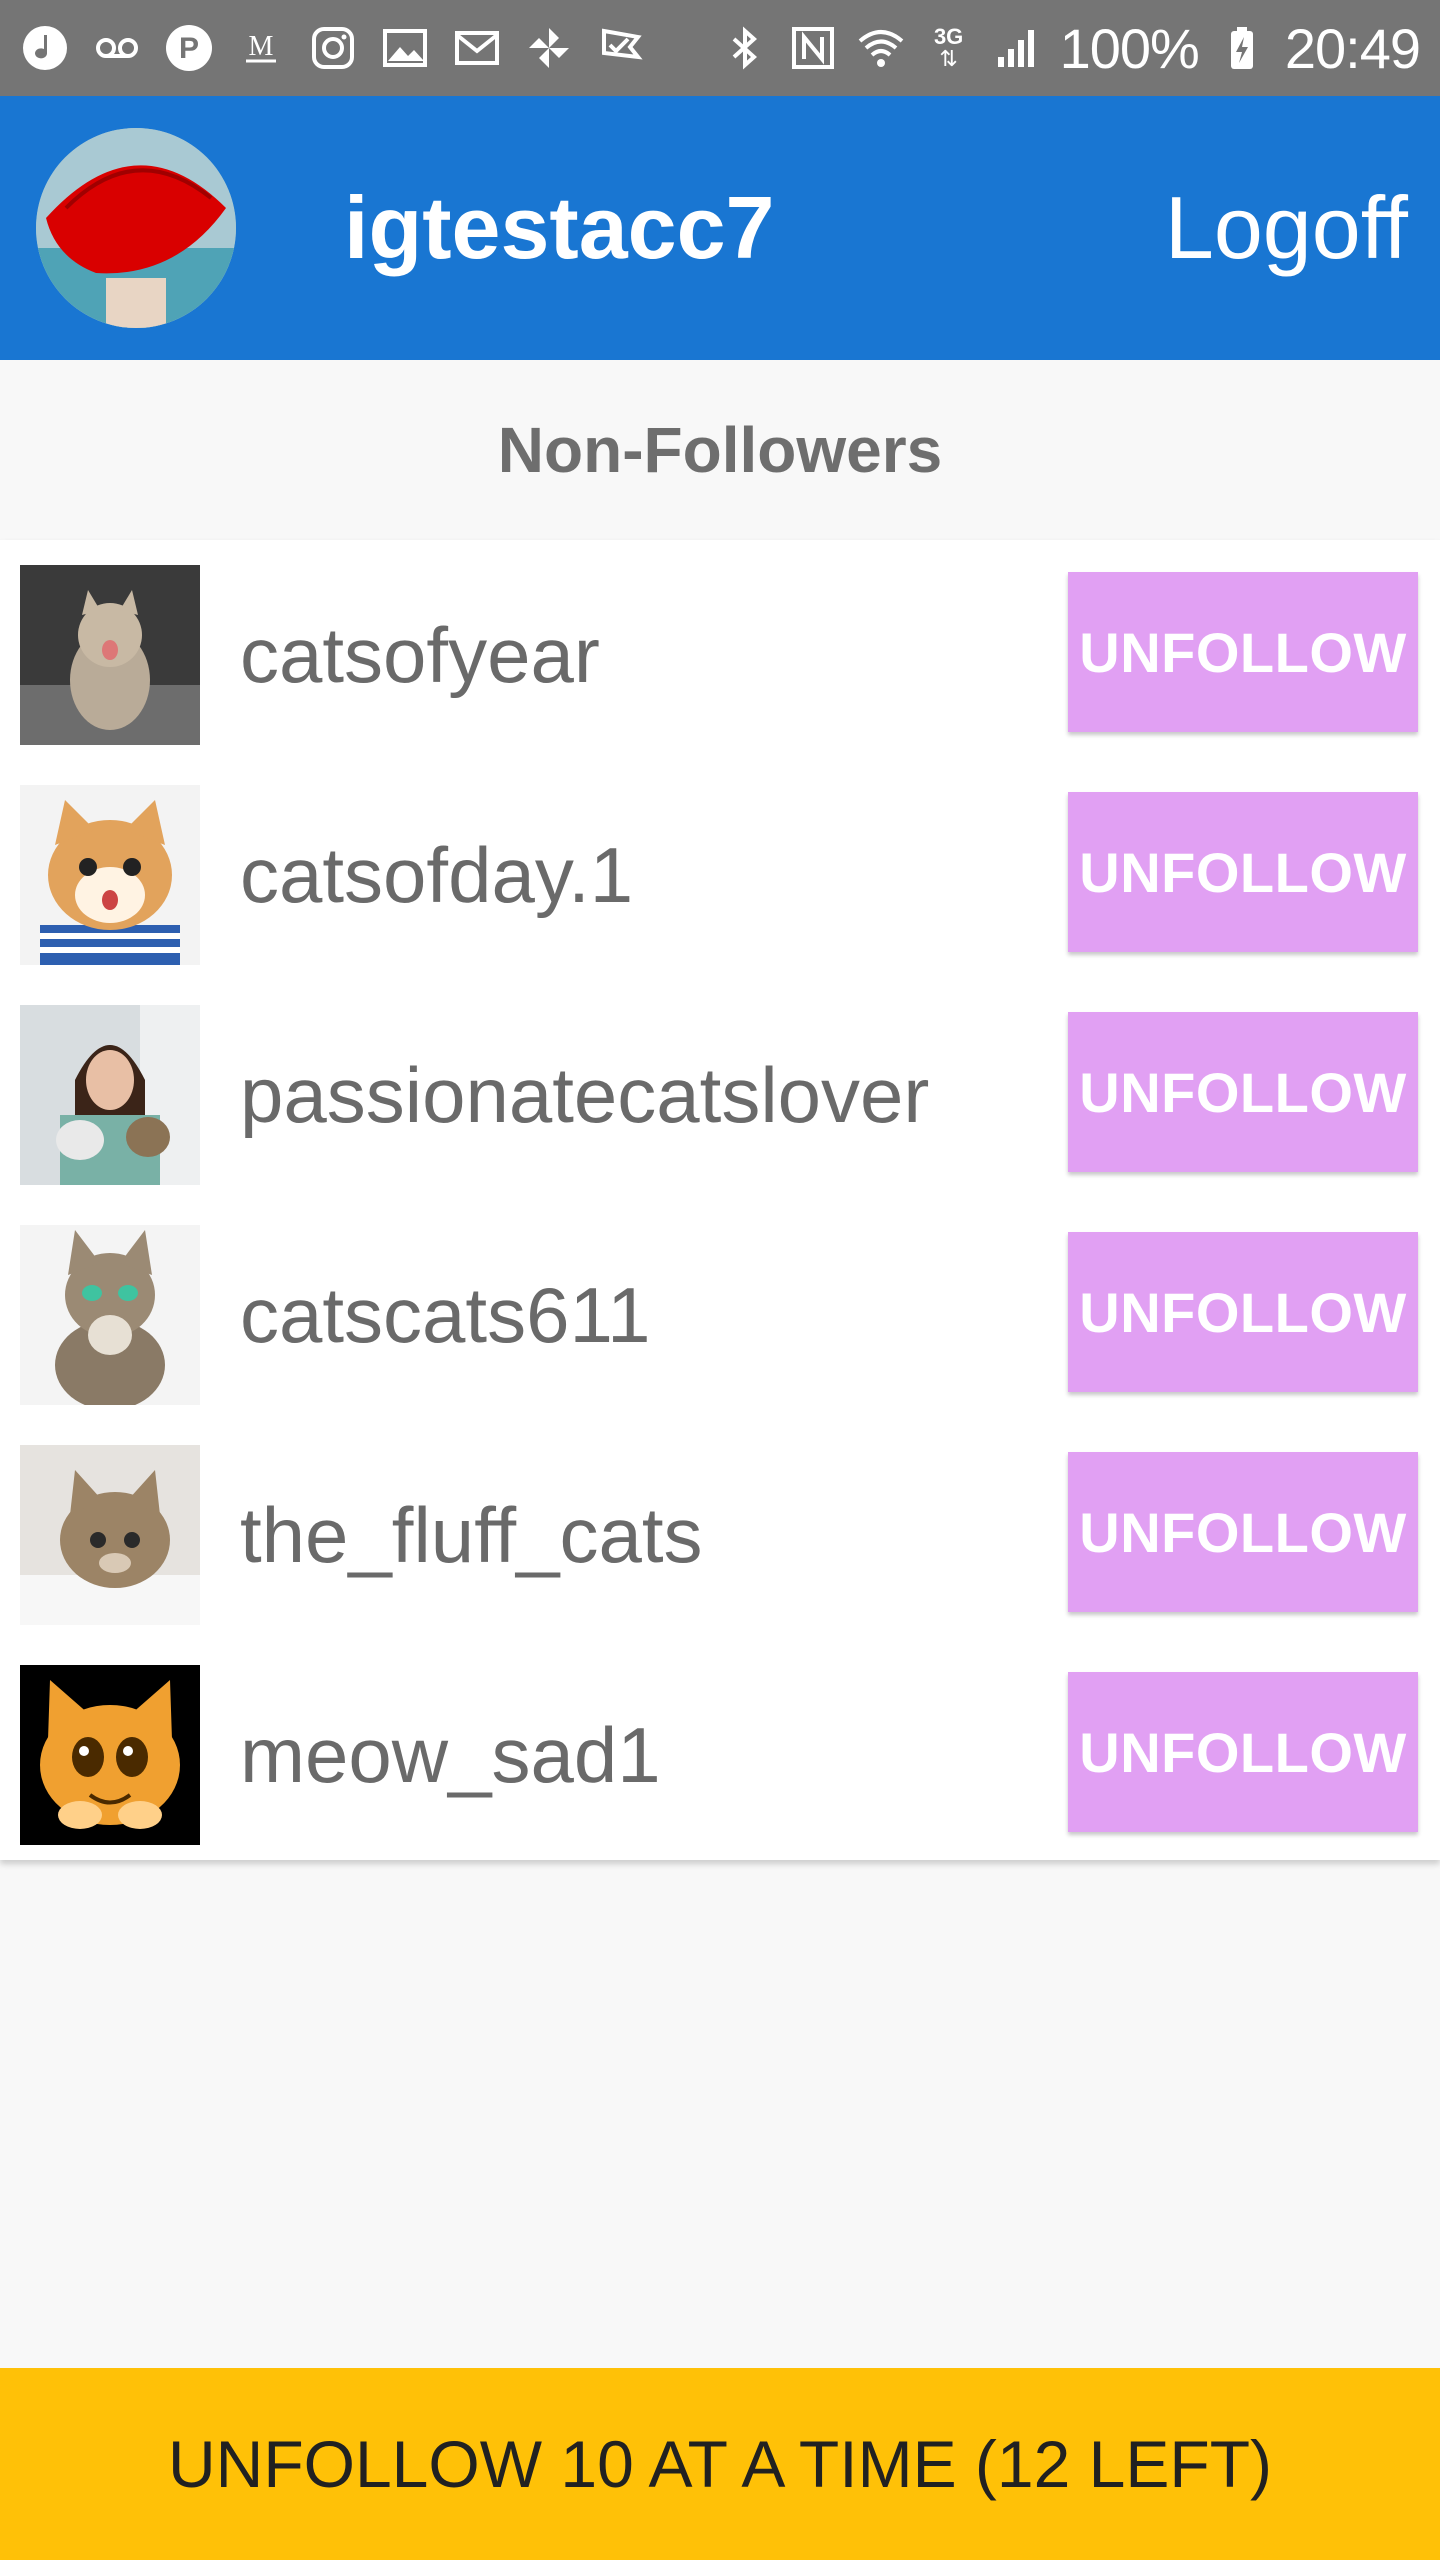 The height and width of the screenshot is (2560, 1440). I want to click on svg-text: M, so click(261, 46).